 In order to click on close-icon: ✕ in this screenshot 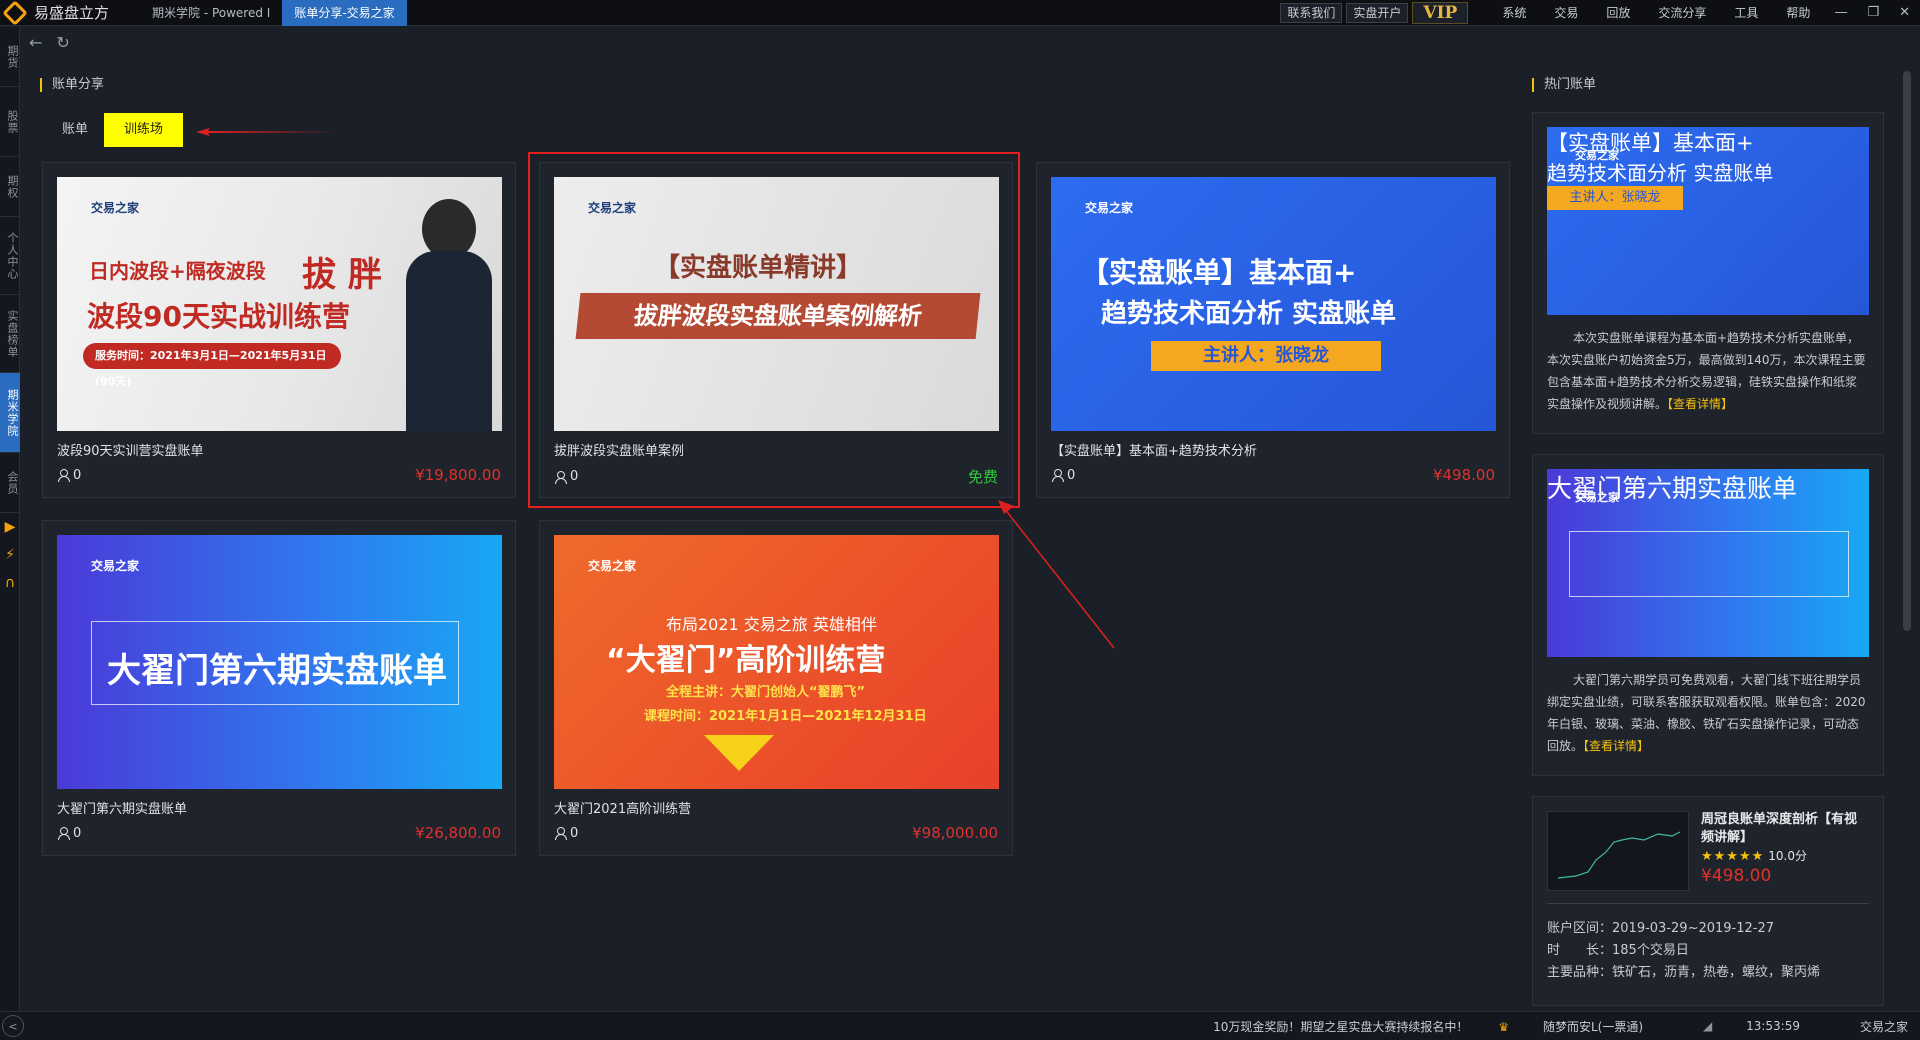, I will do `click(1904, 12)`.